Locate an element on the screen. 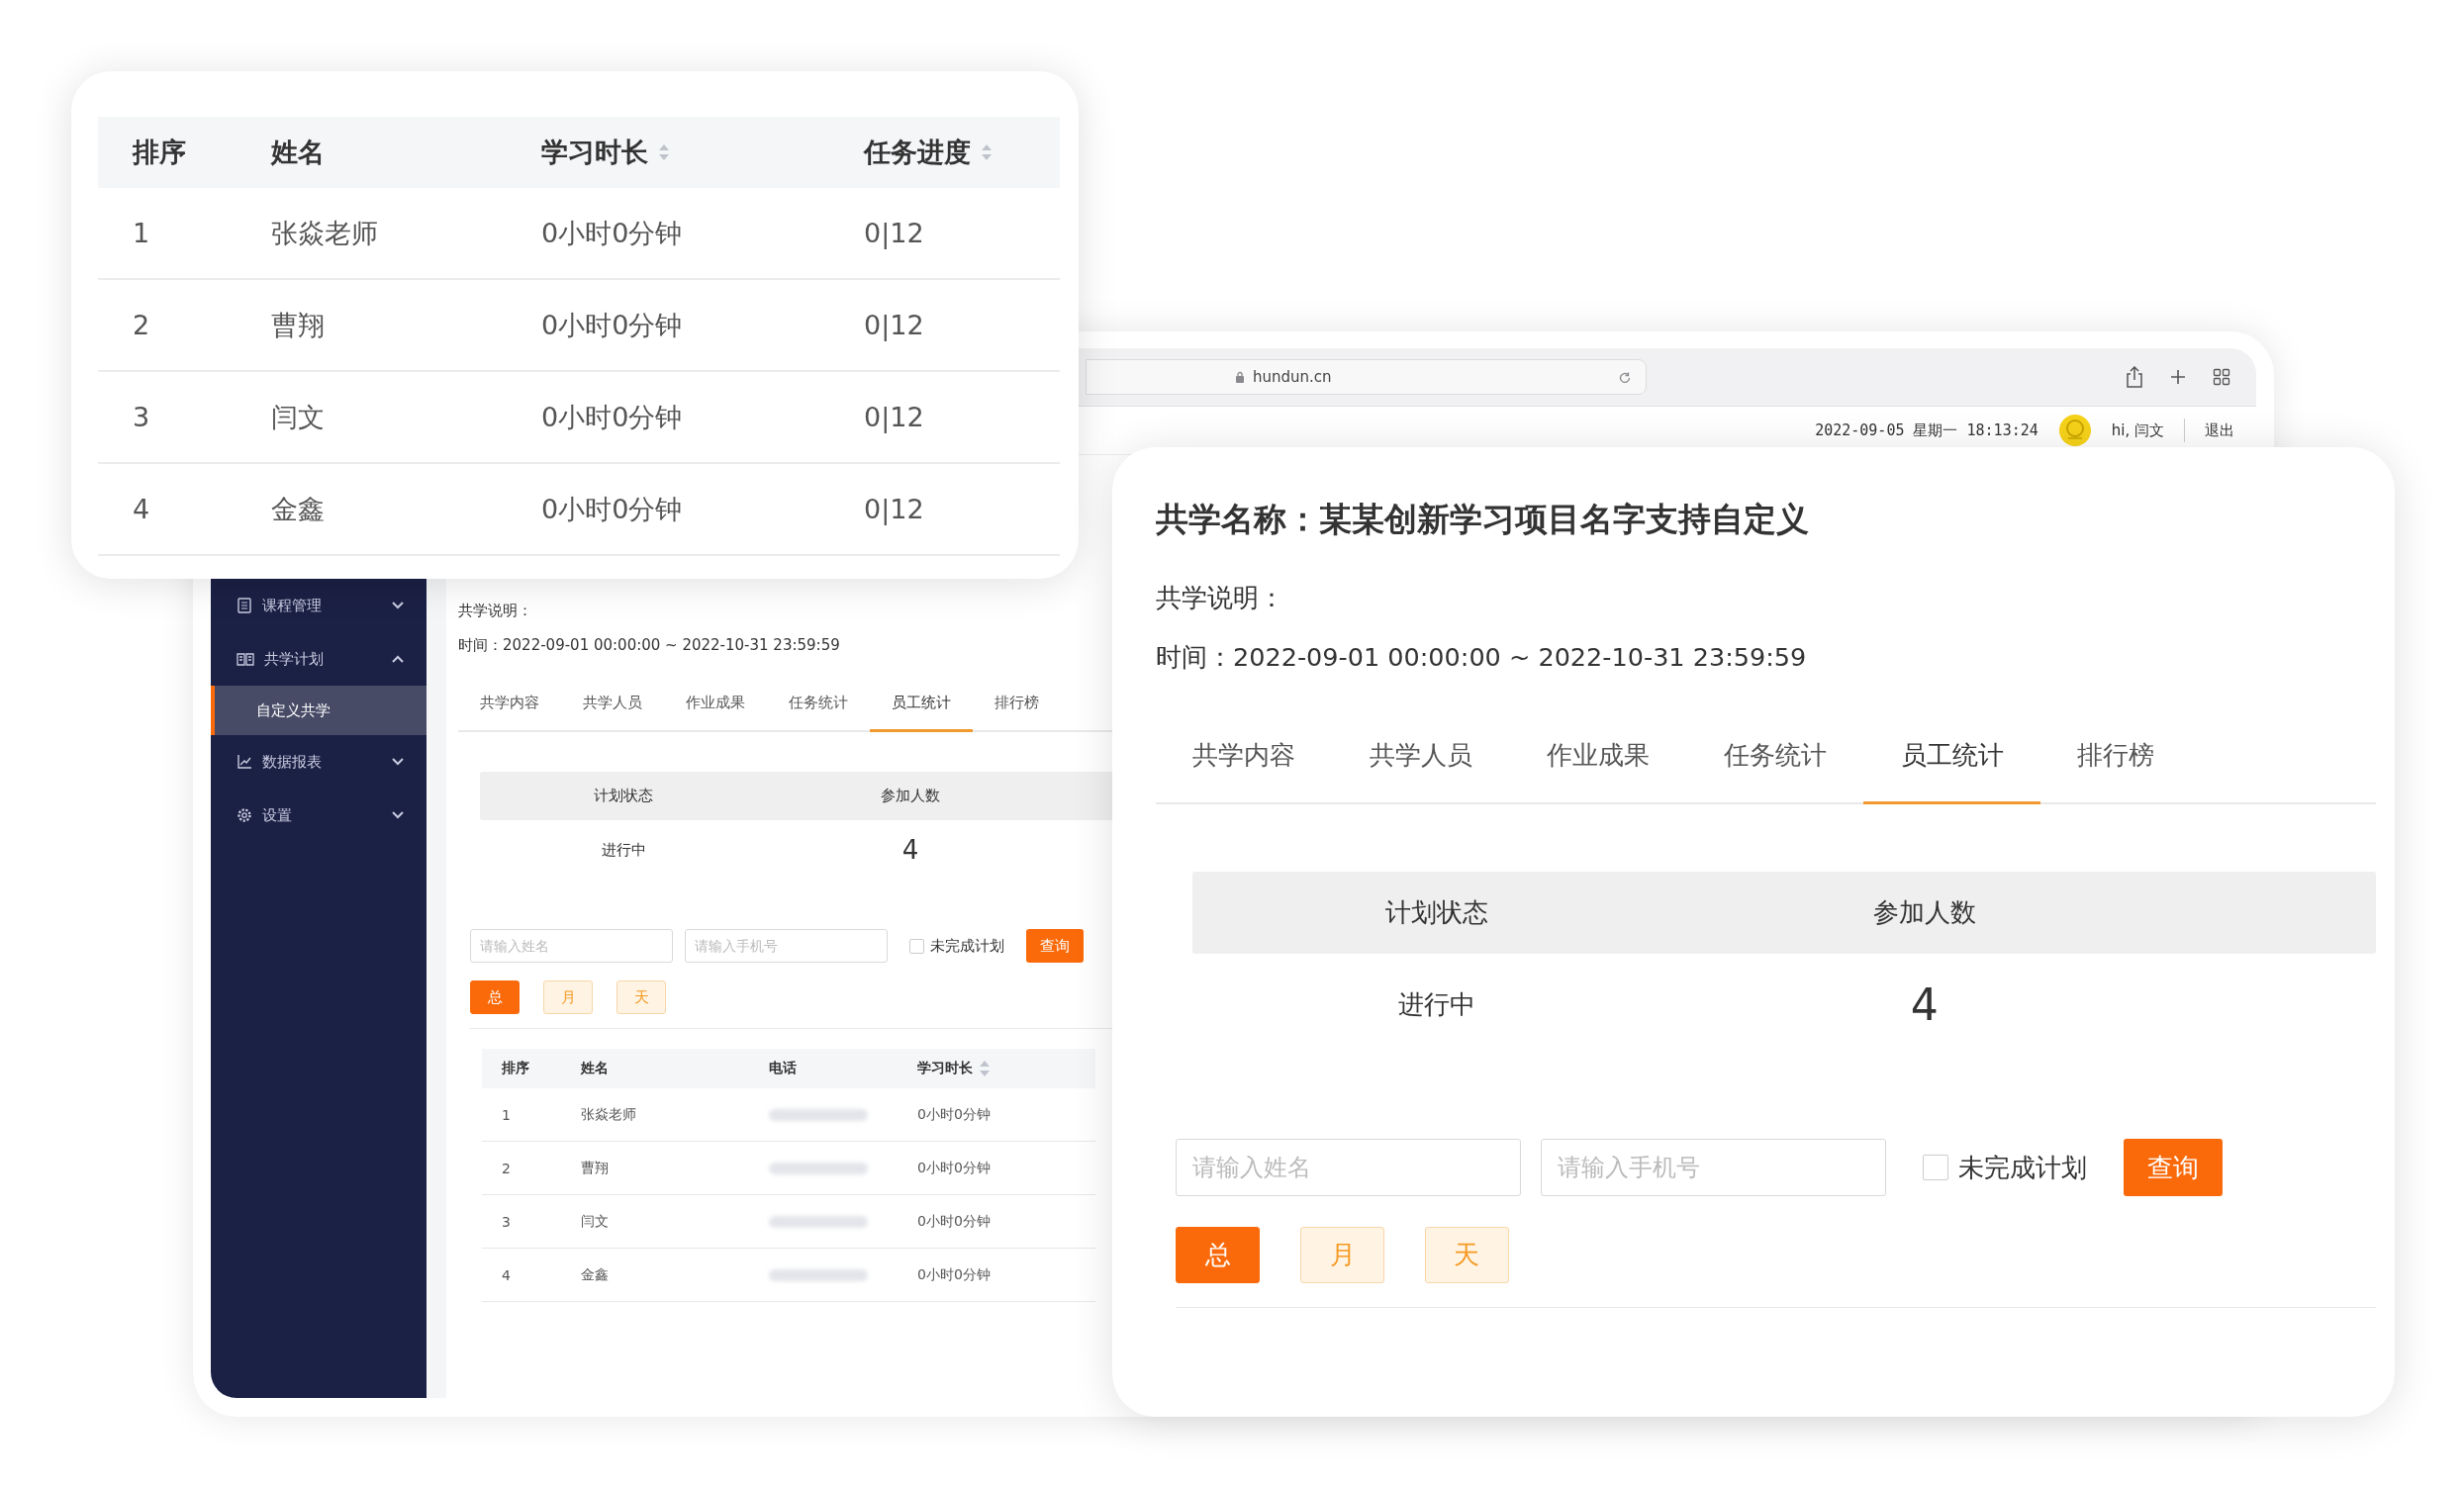 The image size is (2464, 1490). book-icon is located at coordinates (245, 659).